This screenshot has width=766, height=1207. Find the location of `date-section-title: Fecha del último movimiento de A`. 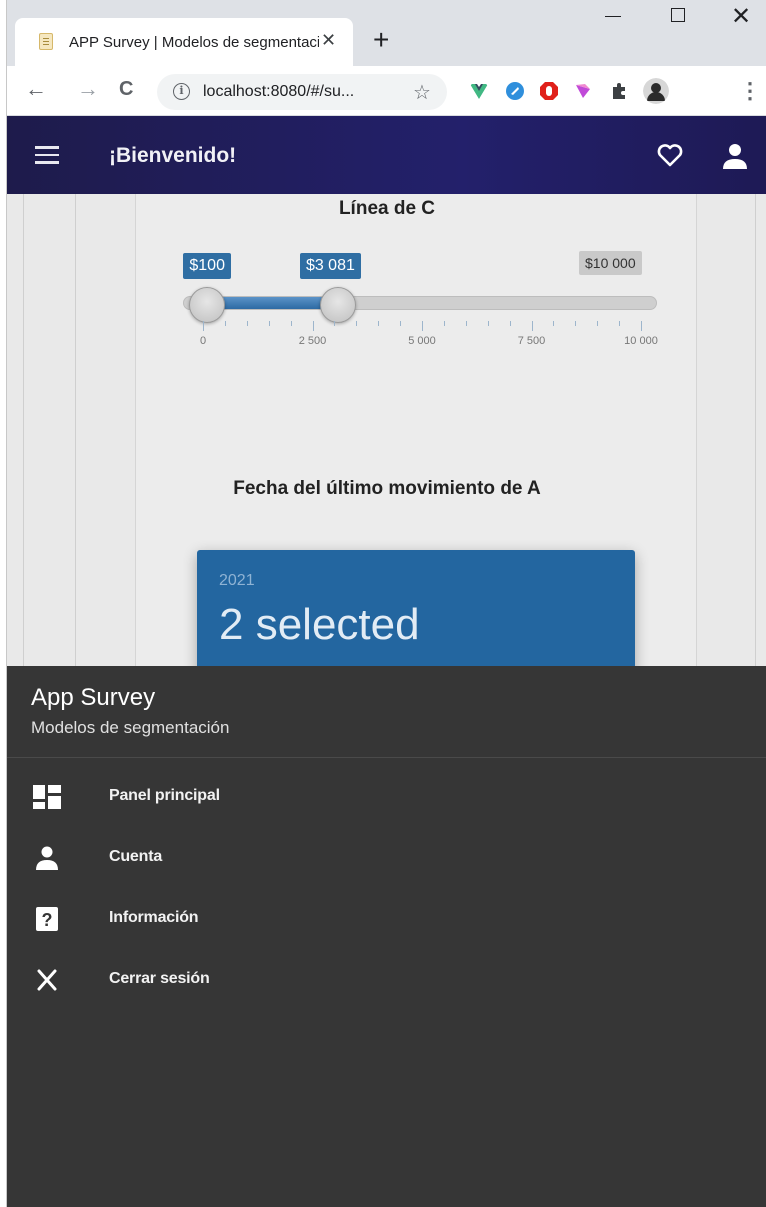

date-section-title: Fecha del último movimiento de A is located at coordinates (387, 488).